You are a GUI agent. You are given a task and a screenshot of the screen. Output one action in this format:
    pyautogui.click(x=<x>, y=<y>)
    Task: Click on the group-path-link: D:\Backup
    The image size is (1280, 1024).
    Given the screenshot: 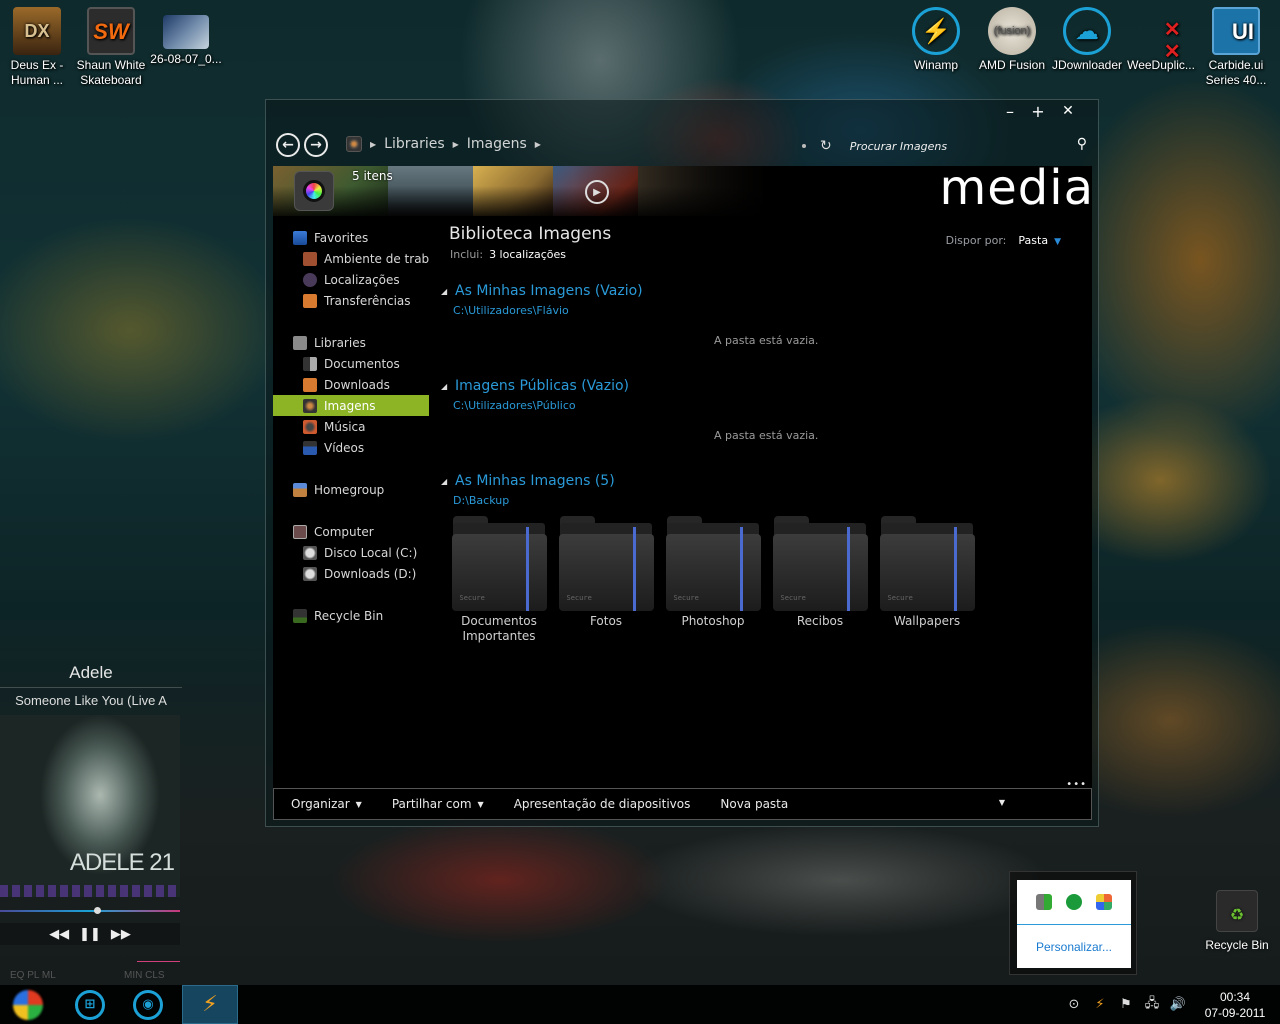 What is the action you would take?
    pyautogui.click(x=481, y=500)
    